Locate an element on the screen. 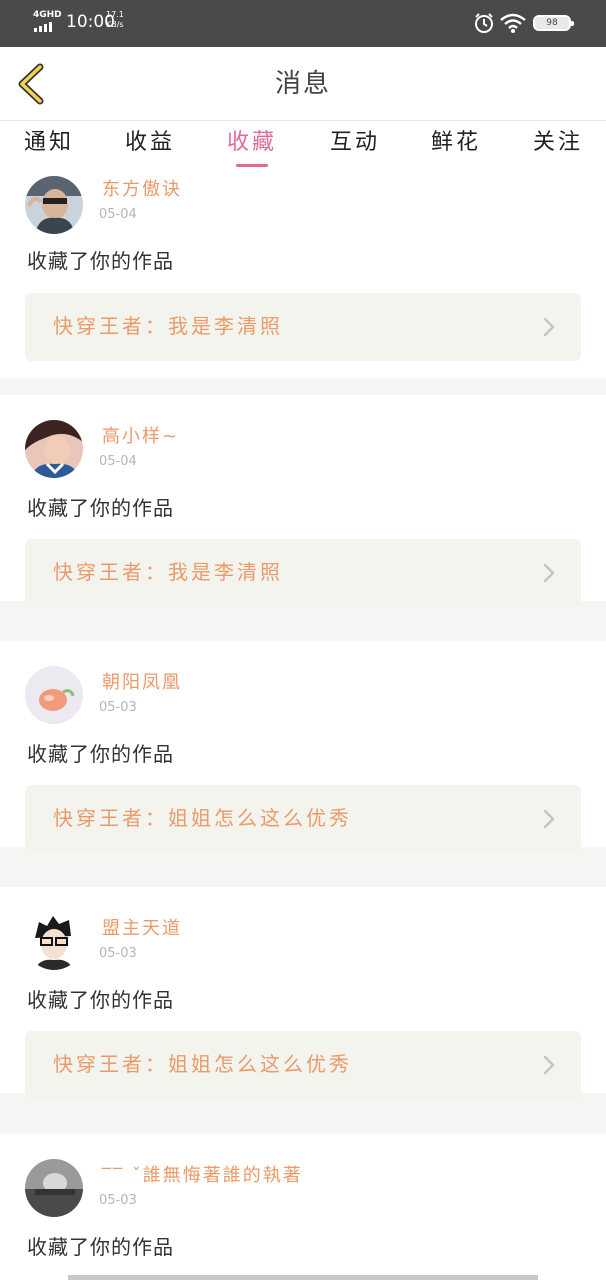 The height and width of the screenshot is (1280, 606). tab-interactions: 互动 is located at coordinates (355, 143).